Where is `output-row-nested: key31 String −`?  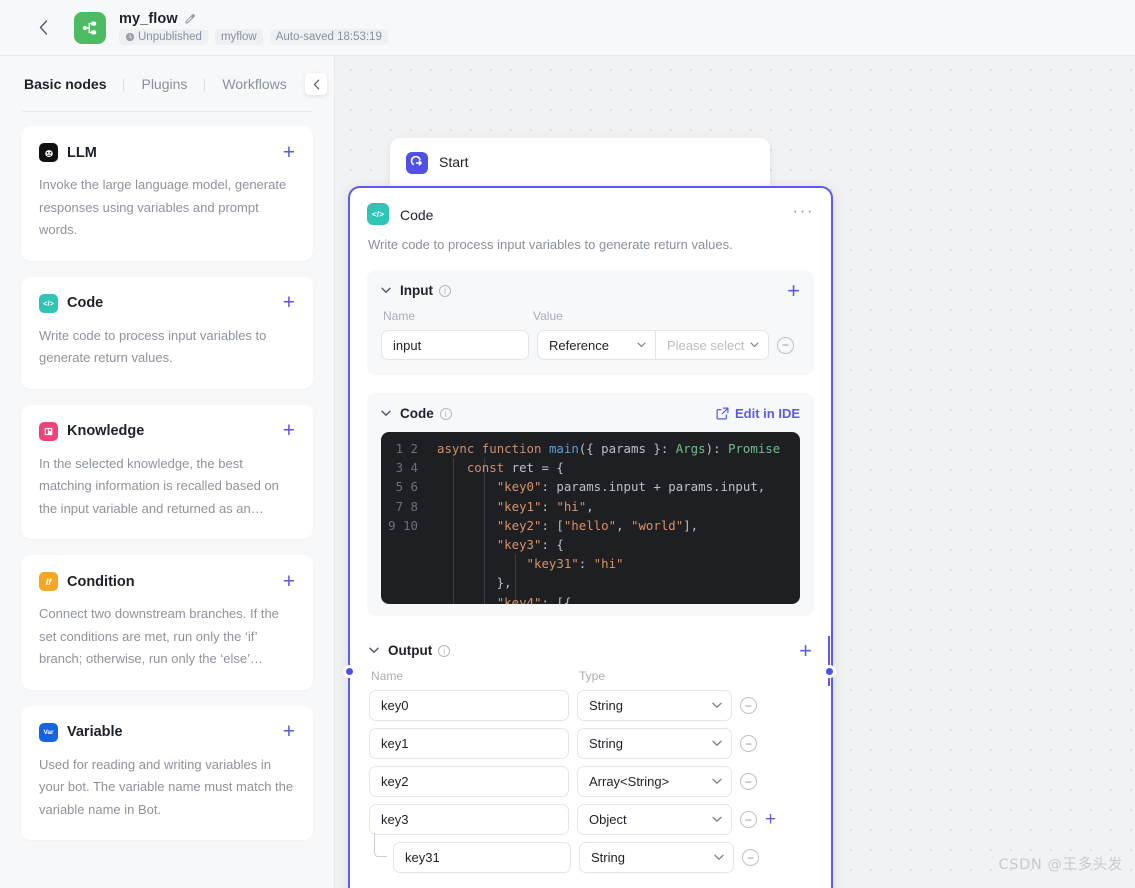 output-row-nested: key31 String − is located at coordinates (590, 853).